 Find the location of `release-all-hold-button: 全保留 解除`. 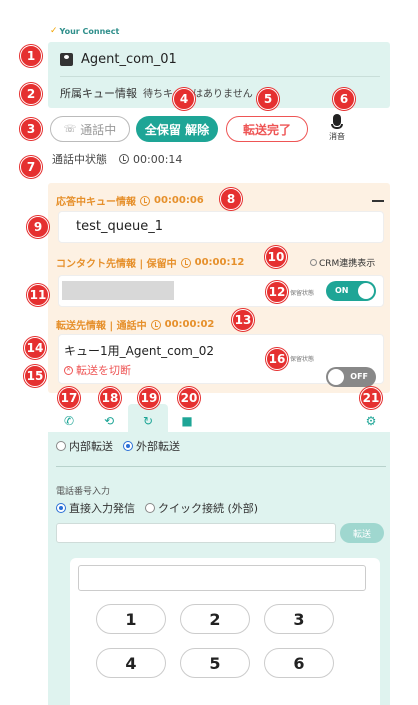

release-all-hold-button: 全保留 解除 is located at coordinates (177, 129).